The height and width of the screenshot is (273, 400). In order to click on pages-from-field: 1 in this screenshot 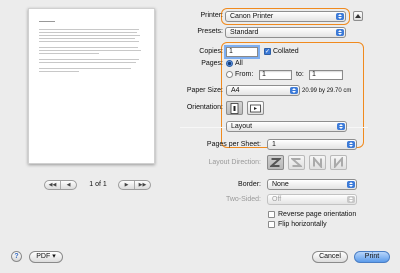, I will do `click(275, 75)`.